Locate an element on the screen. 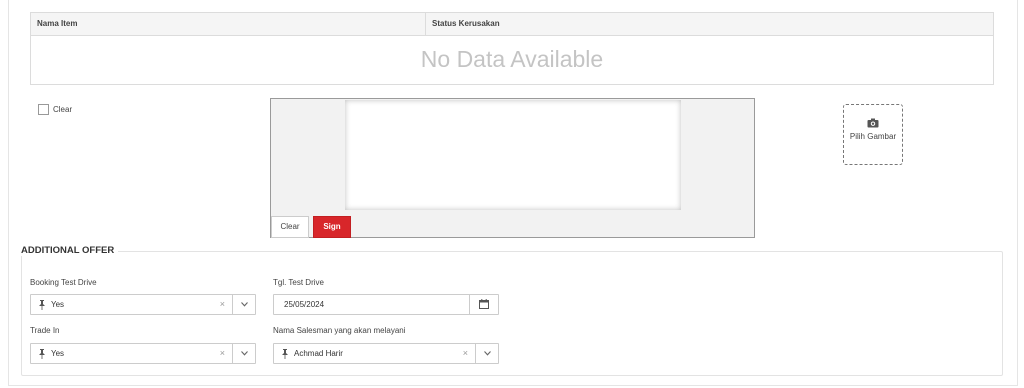  section-title: ADDITIONAL OFFER is located at coordinates (70, 250).